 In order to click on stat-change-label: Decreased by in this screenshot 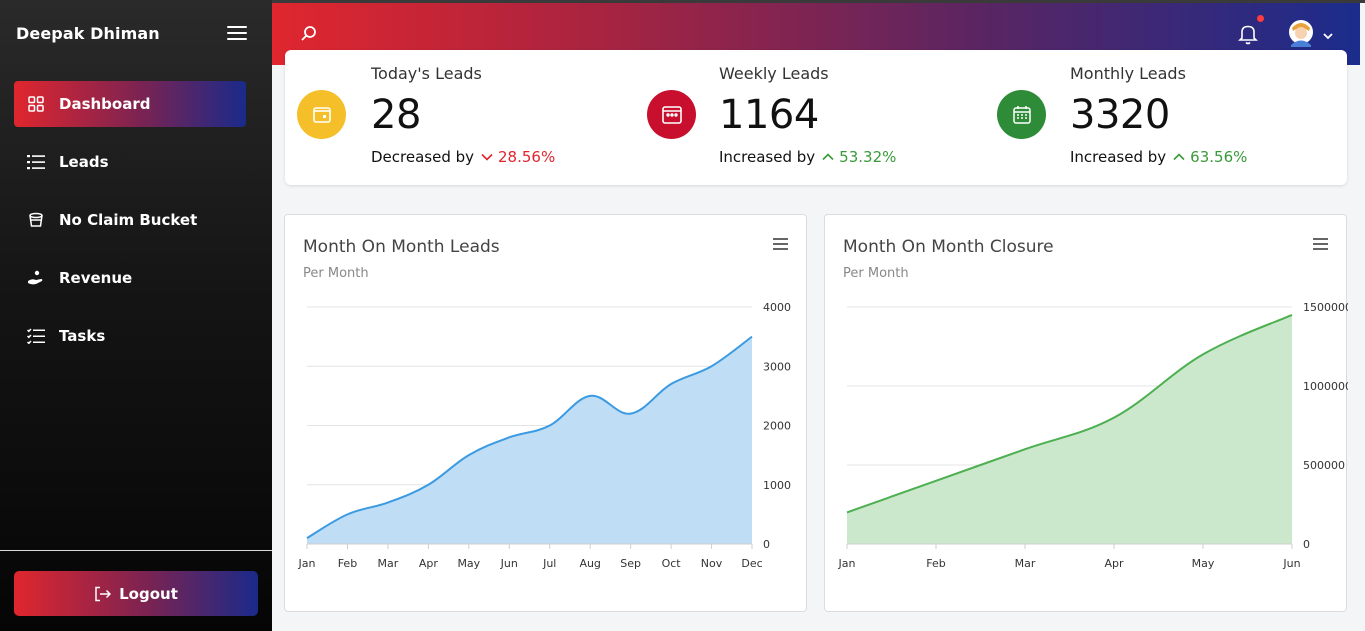, I will do `click(423, 157)`.